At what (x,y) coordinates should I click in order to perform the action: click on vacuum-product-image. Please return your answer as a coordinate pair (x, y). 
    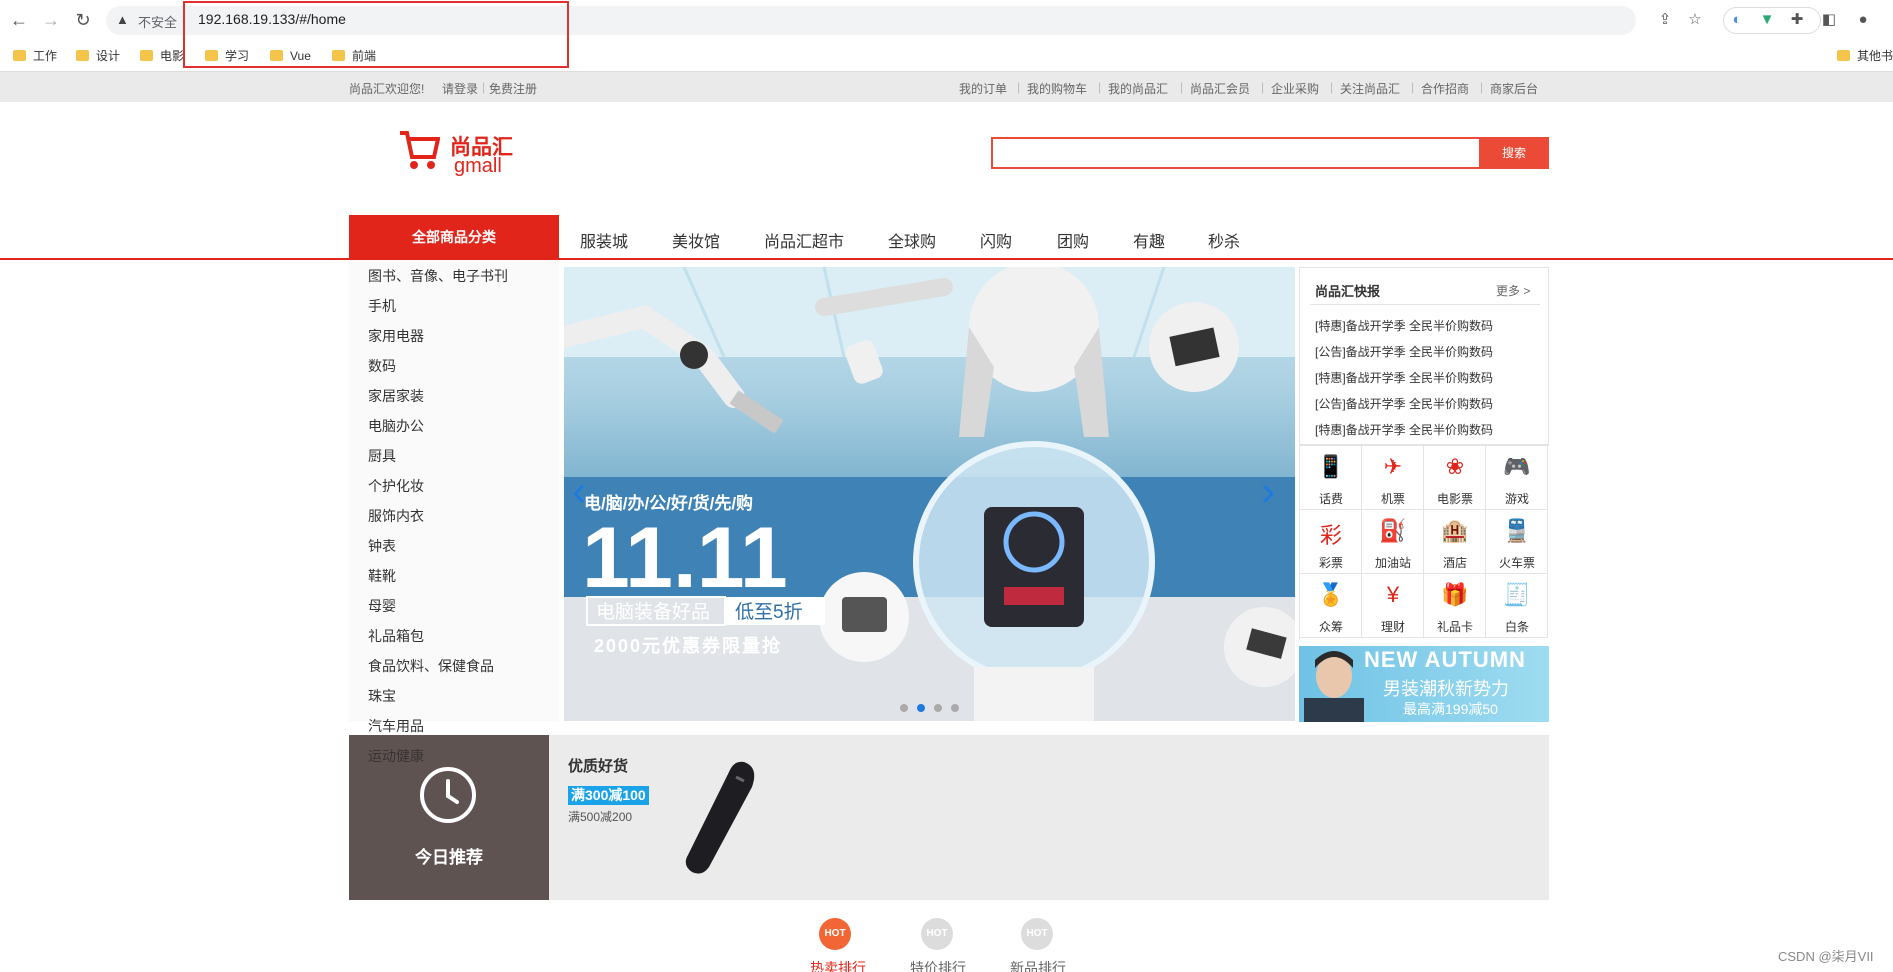
    Looking at the image, I should click on (720, 817).